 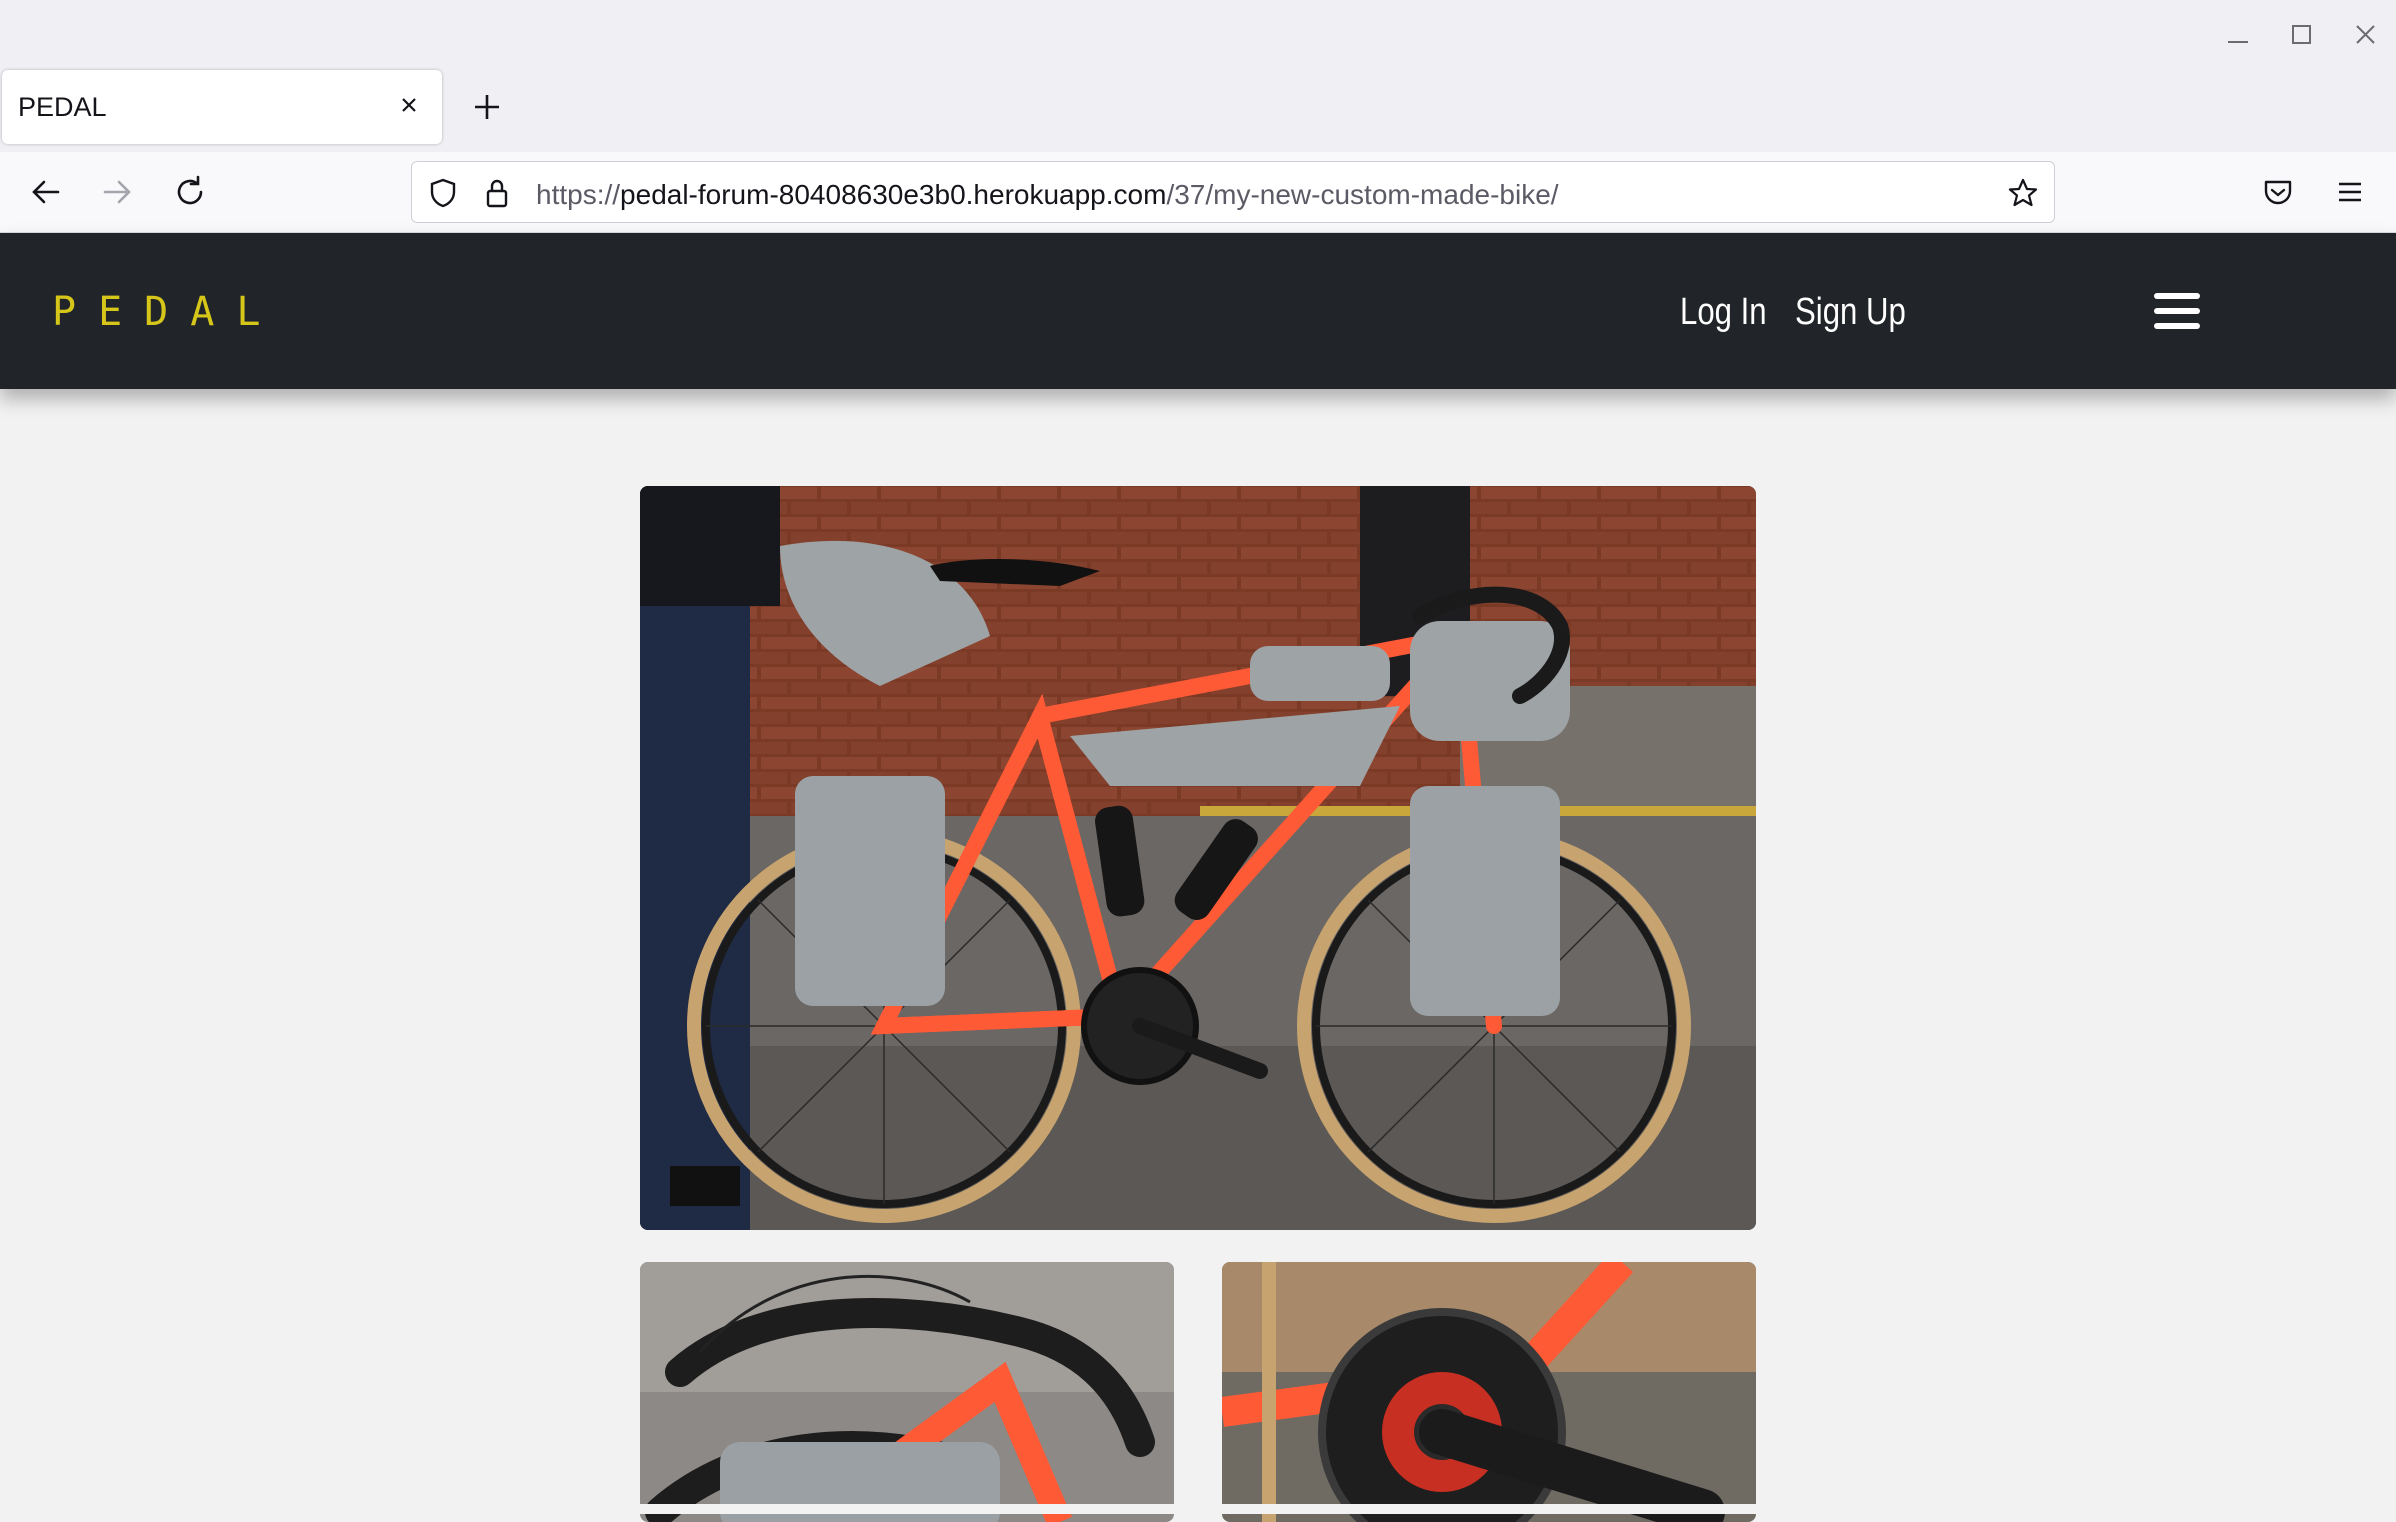 What do you see at coordinates (578, 194) in the screenshot?
I see `url-scheme: https://` at bounding box center [578, 194].